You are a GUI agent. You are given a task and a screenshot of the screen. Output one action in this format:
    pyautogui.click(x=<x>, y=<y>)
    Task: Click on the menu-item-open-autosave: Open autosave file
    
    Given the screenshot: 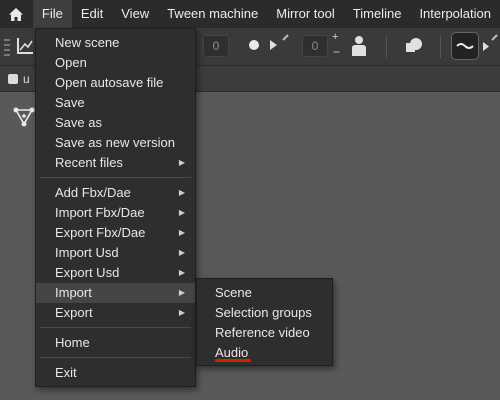 What is the action you would take?
    pyautogui.click(x=115, y=83)
    